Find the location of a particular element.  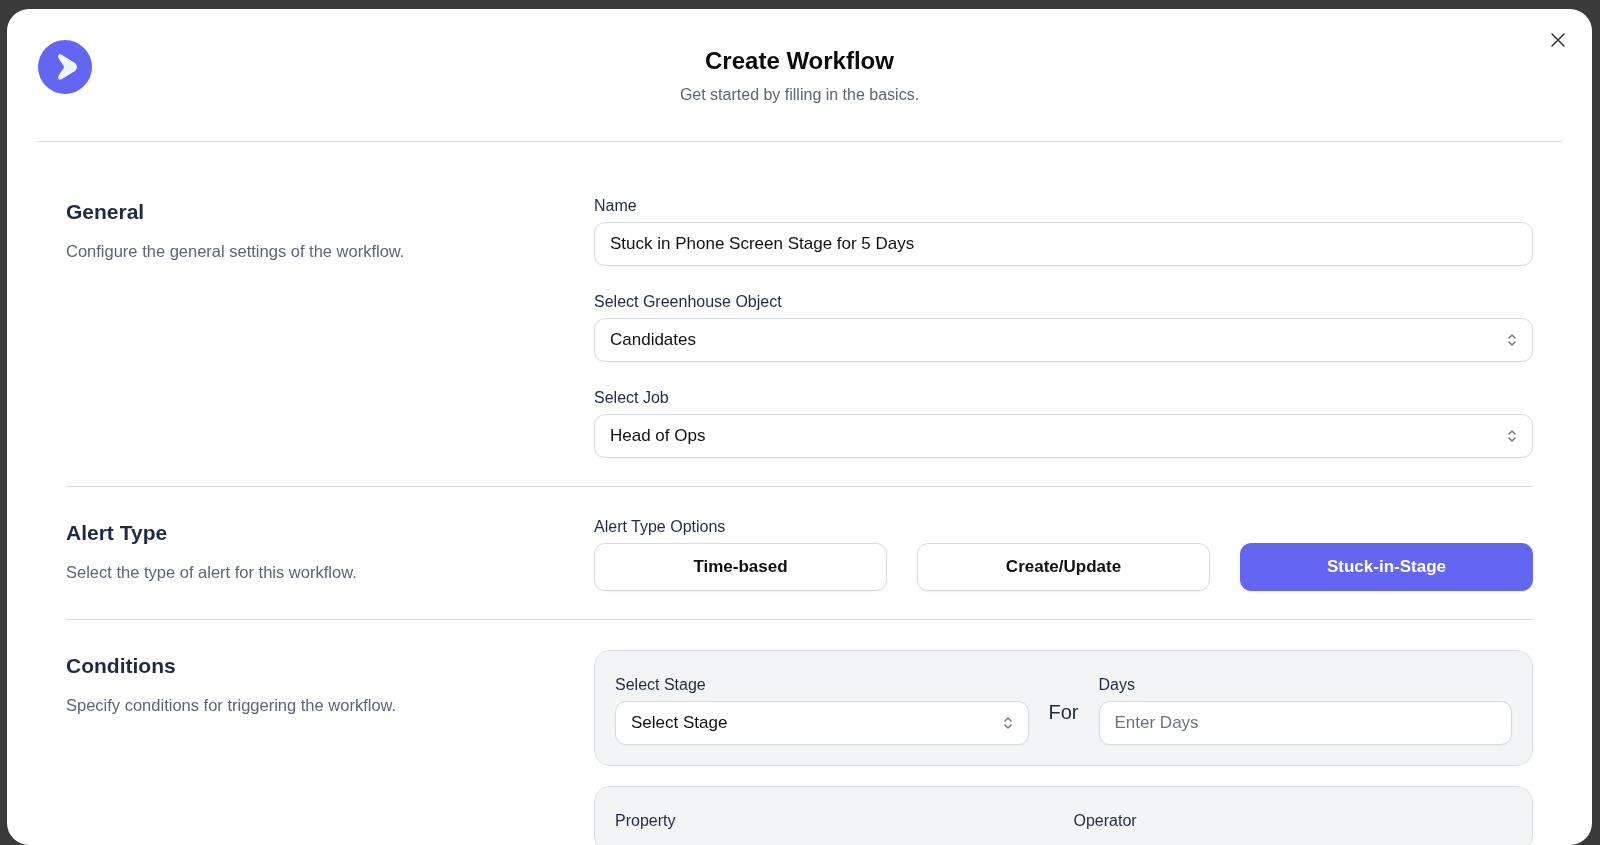

field-label: Select Greenhouse Object is located at coordinates (688, 302).